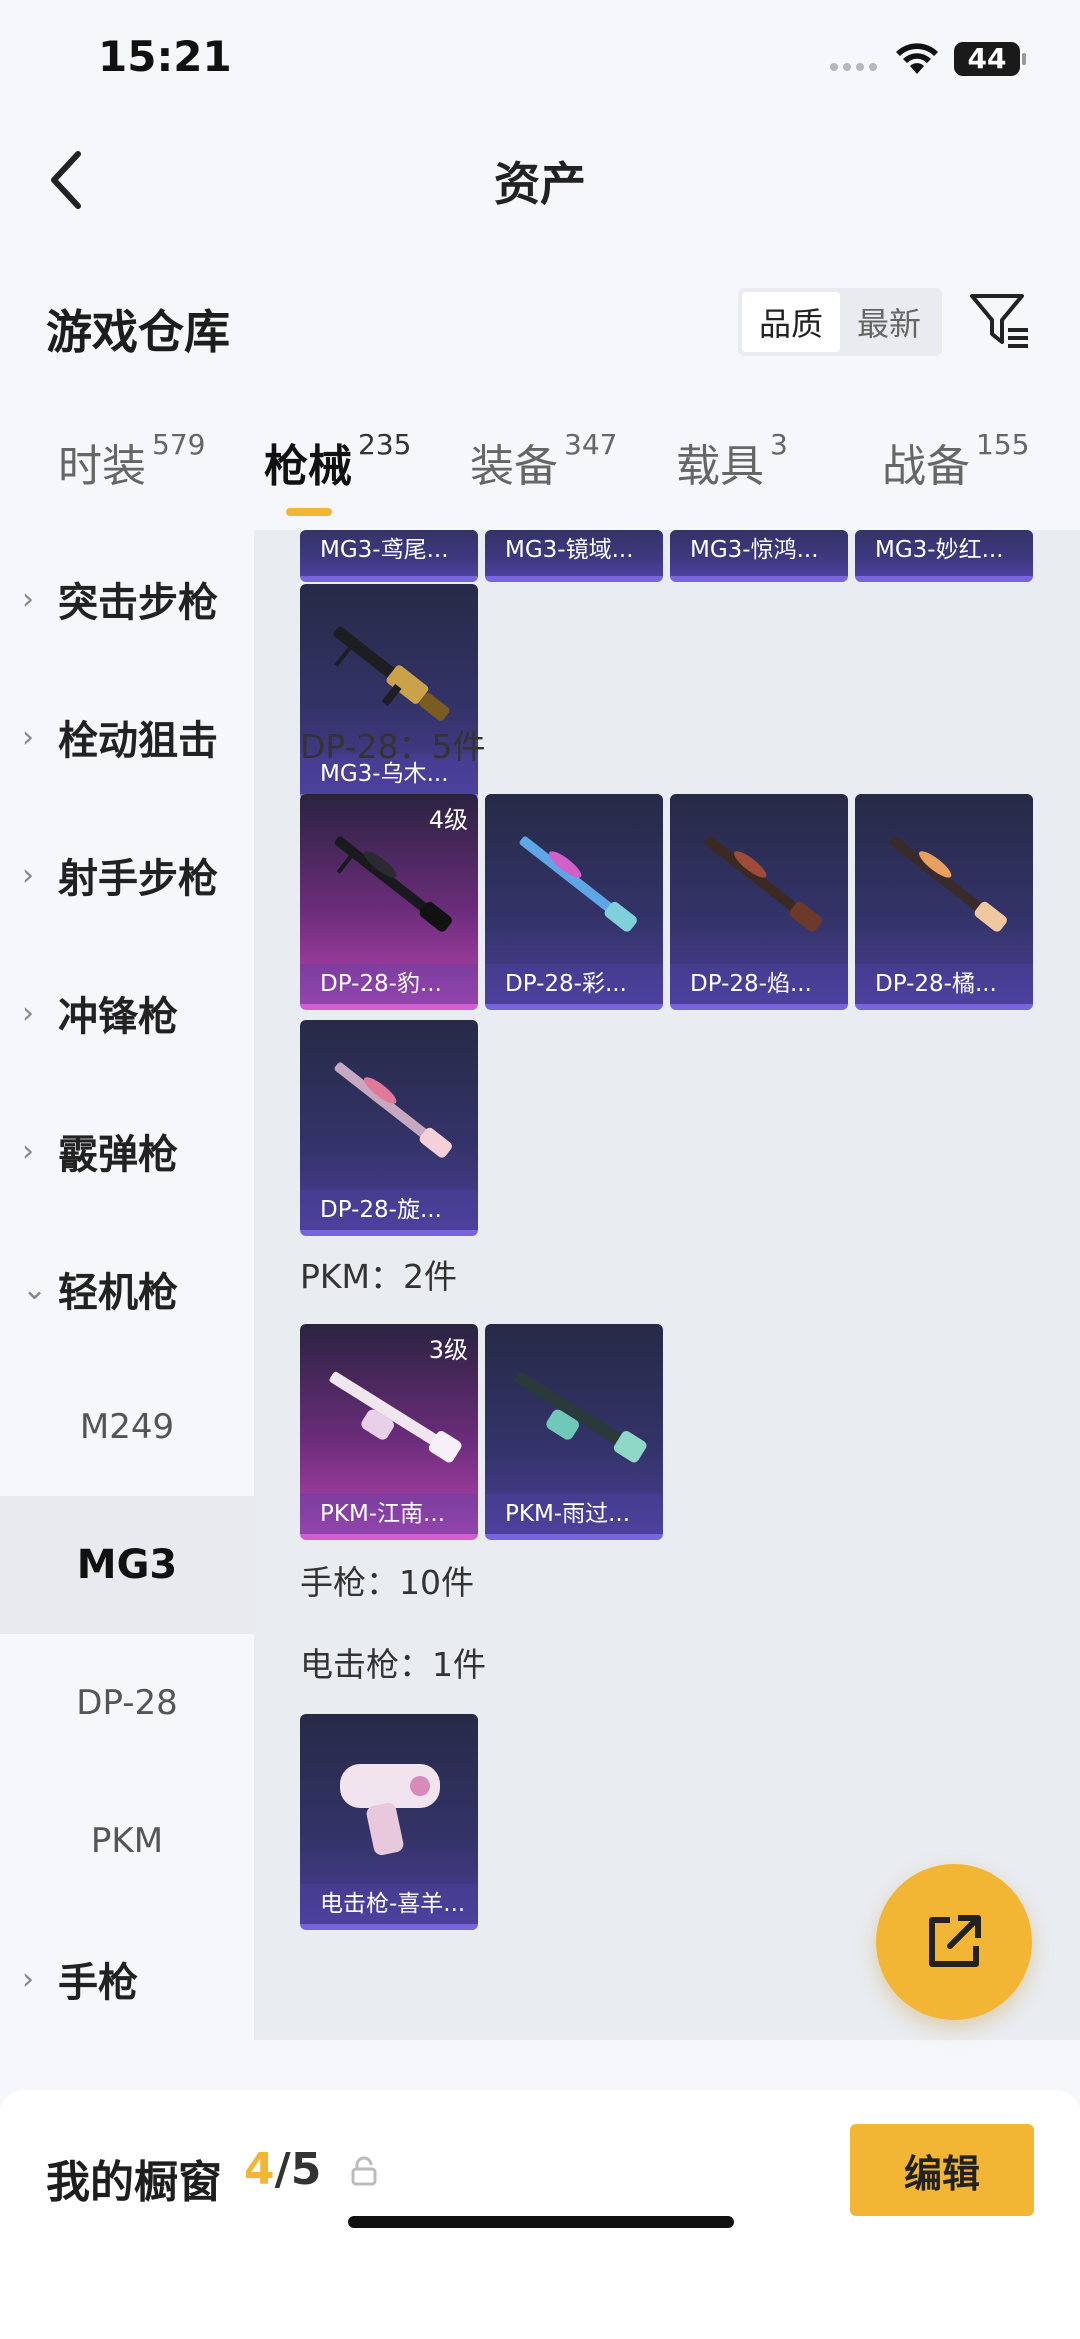 The width and height of the screenshot is (1080, 2339). What do you see at coordinates (917, 58) in the screenshot?
I see `wifi-icon` at bounding box center [917, 58].